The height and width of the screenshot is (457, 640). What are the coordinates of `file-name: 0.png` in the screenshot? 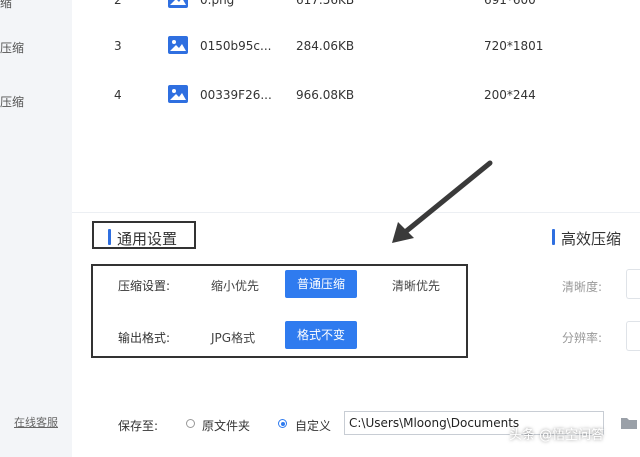 It's located at (217, 3).